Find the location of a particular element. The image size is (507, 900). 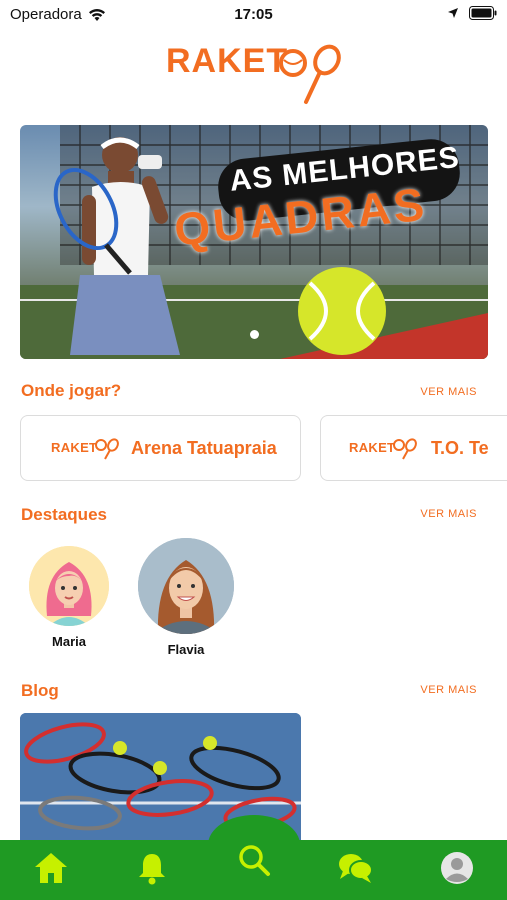

tab-search is located at coordinates (254, 860).